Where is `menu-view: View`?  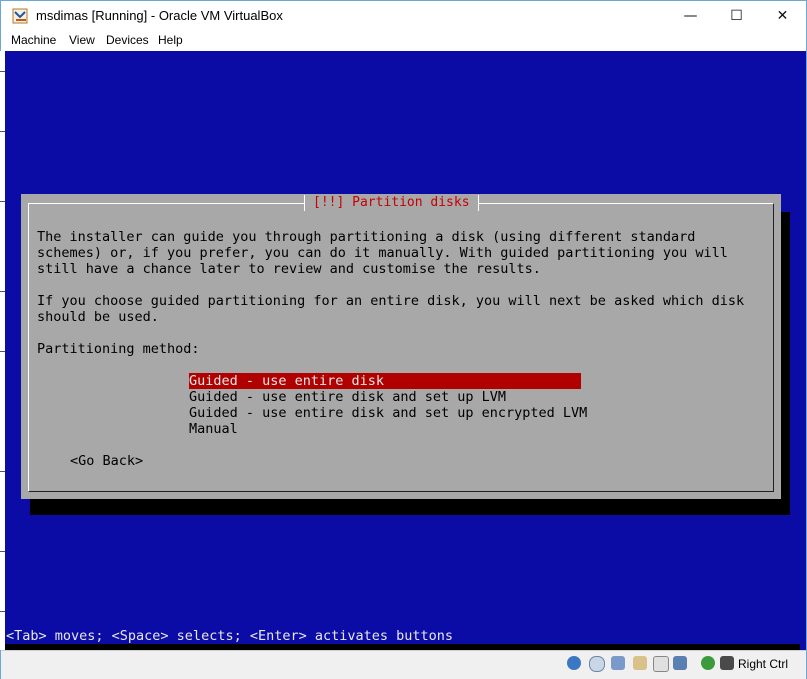 menu-view: View is located at coordinates (82, 40).